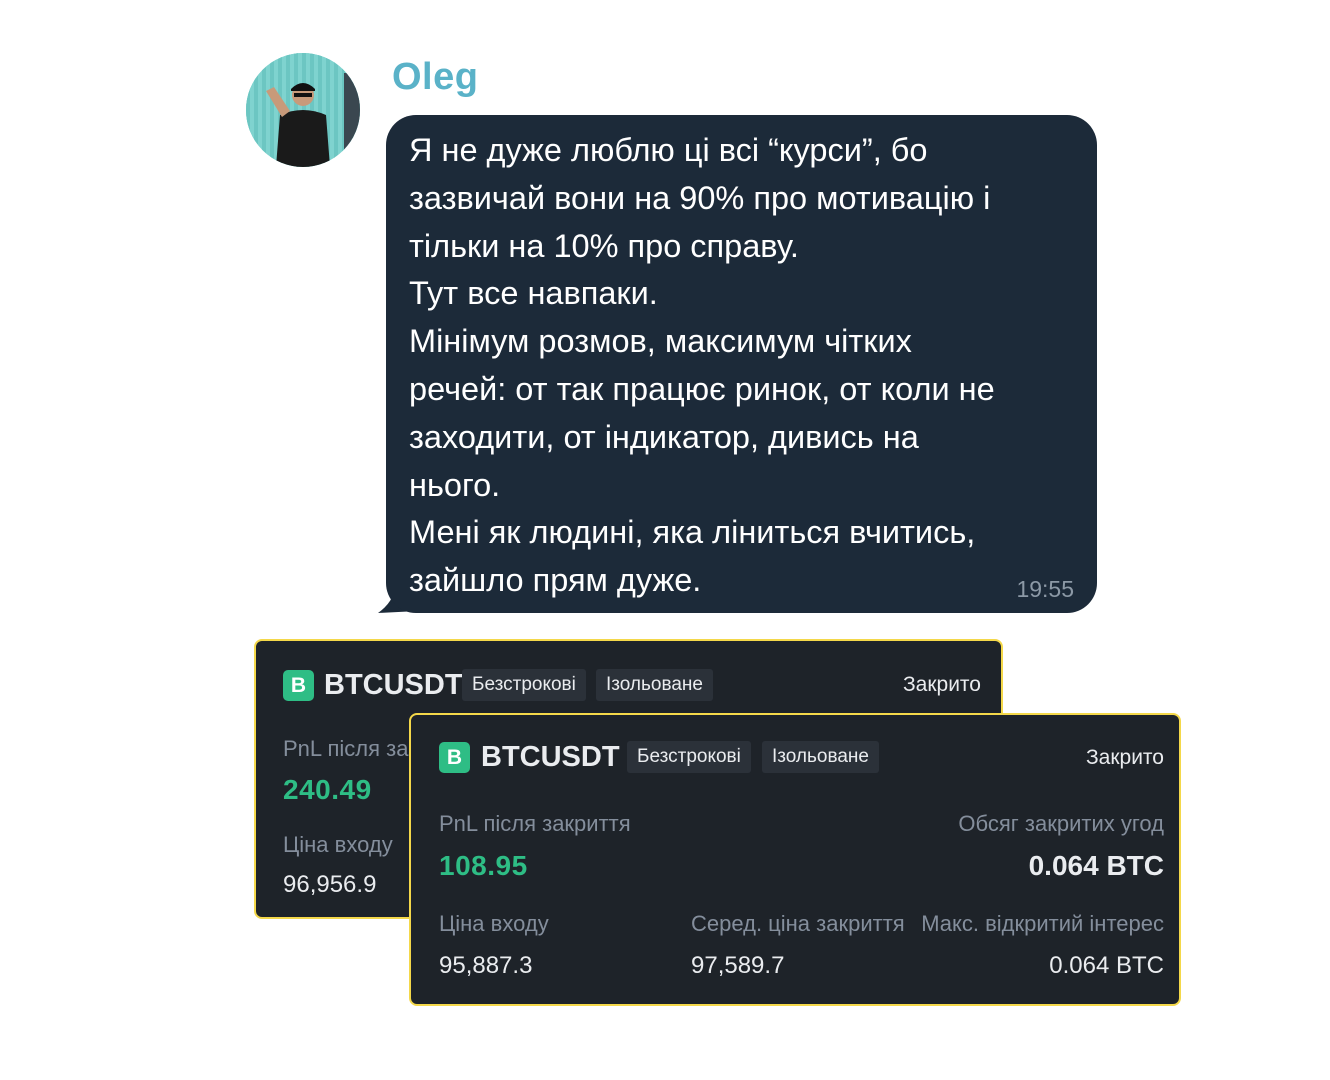 Image resolution: width=1330 pixels, height=1080 pixels. I want to click on message-line: заходити, от індикатор, дивись на, so click(664, 436).